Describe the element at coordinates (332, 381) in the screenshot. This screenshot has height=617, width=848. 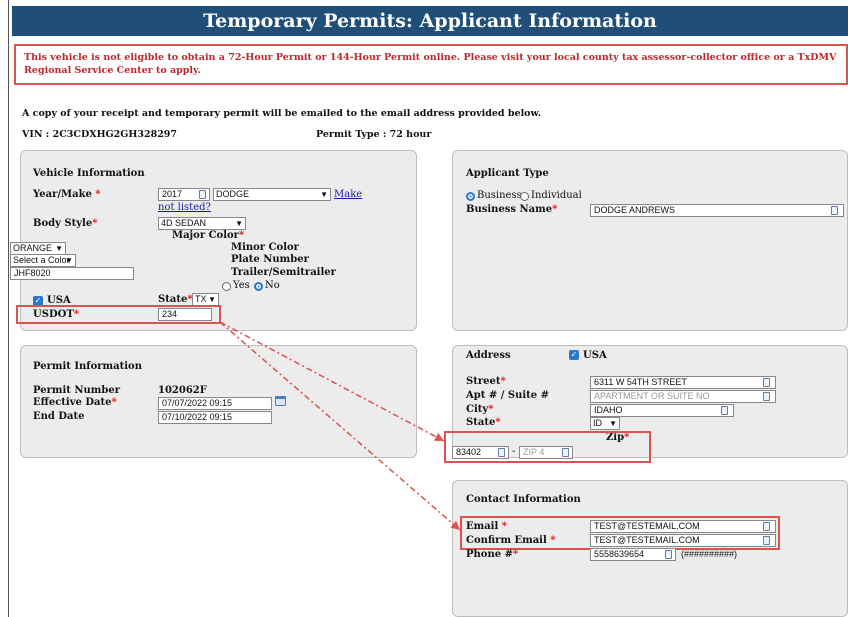
I see `arrow-to-zip` at that location.